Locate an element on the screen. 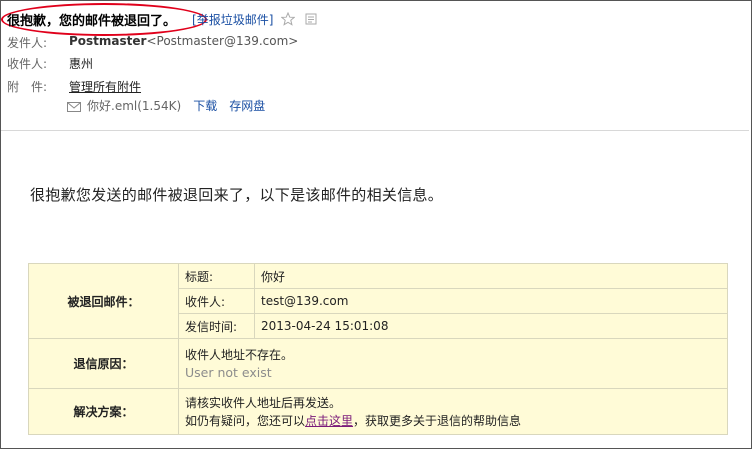 This screenshot has width=752, height=449. attachment-row: 附 件: 管理所有附件 is located at coordinates (74, 86).